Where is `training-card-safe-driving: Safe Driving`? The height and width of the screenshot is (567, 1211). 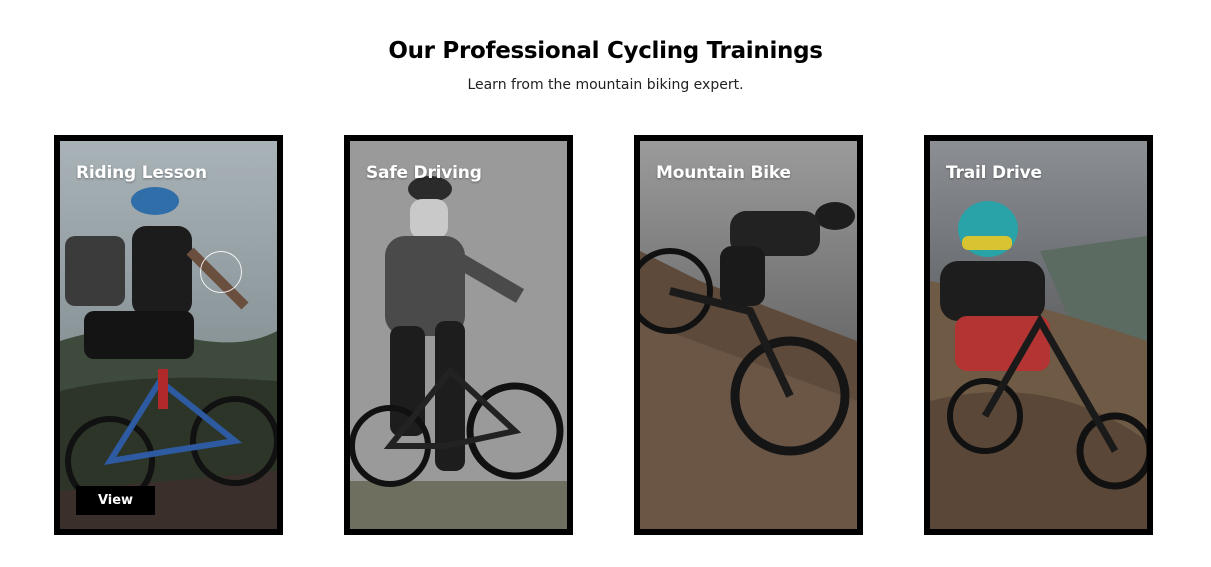 training-card-safe-driving: Safe Driving is located at coordinates (458, 335).